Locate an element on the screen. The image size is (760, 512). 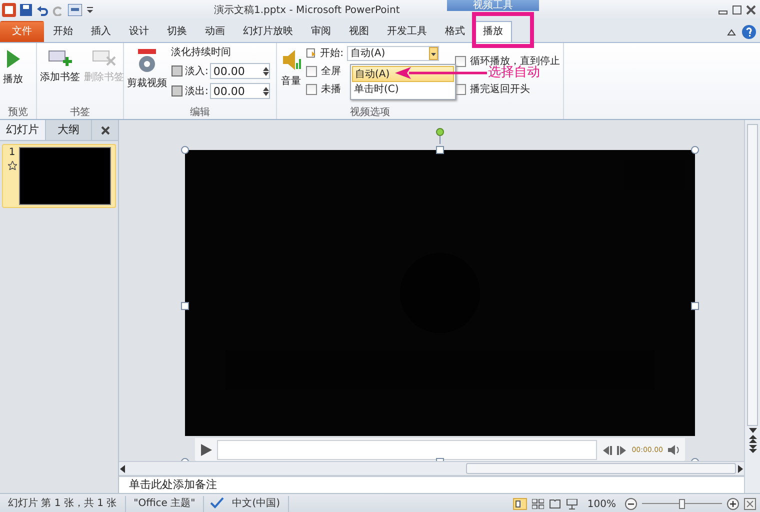
fade-in-field: 00.00 is located at coordinates (240, 71).